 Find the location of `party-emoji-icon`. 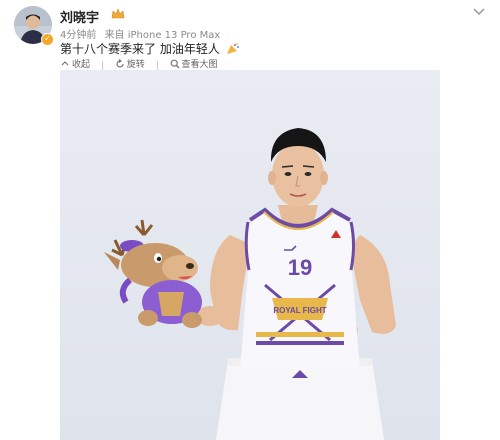

party-emoji-icon is located at coordinates (232, 48).